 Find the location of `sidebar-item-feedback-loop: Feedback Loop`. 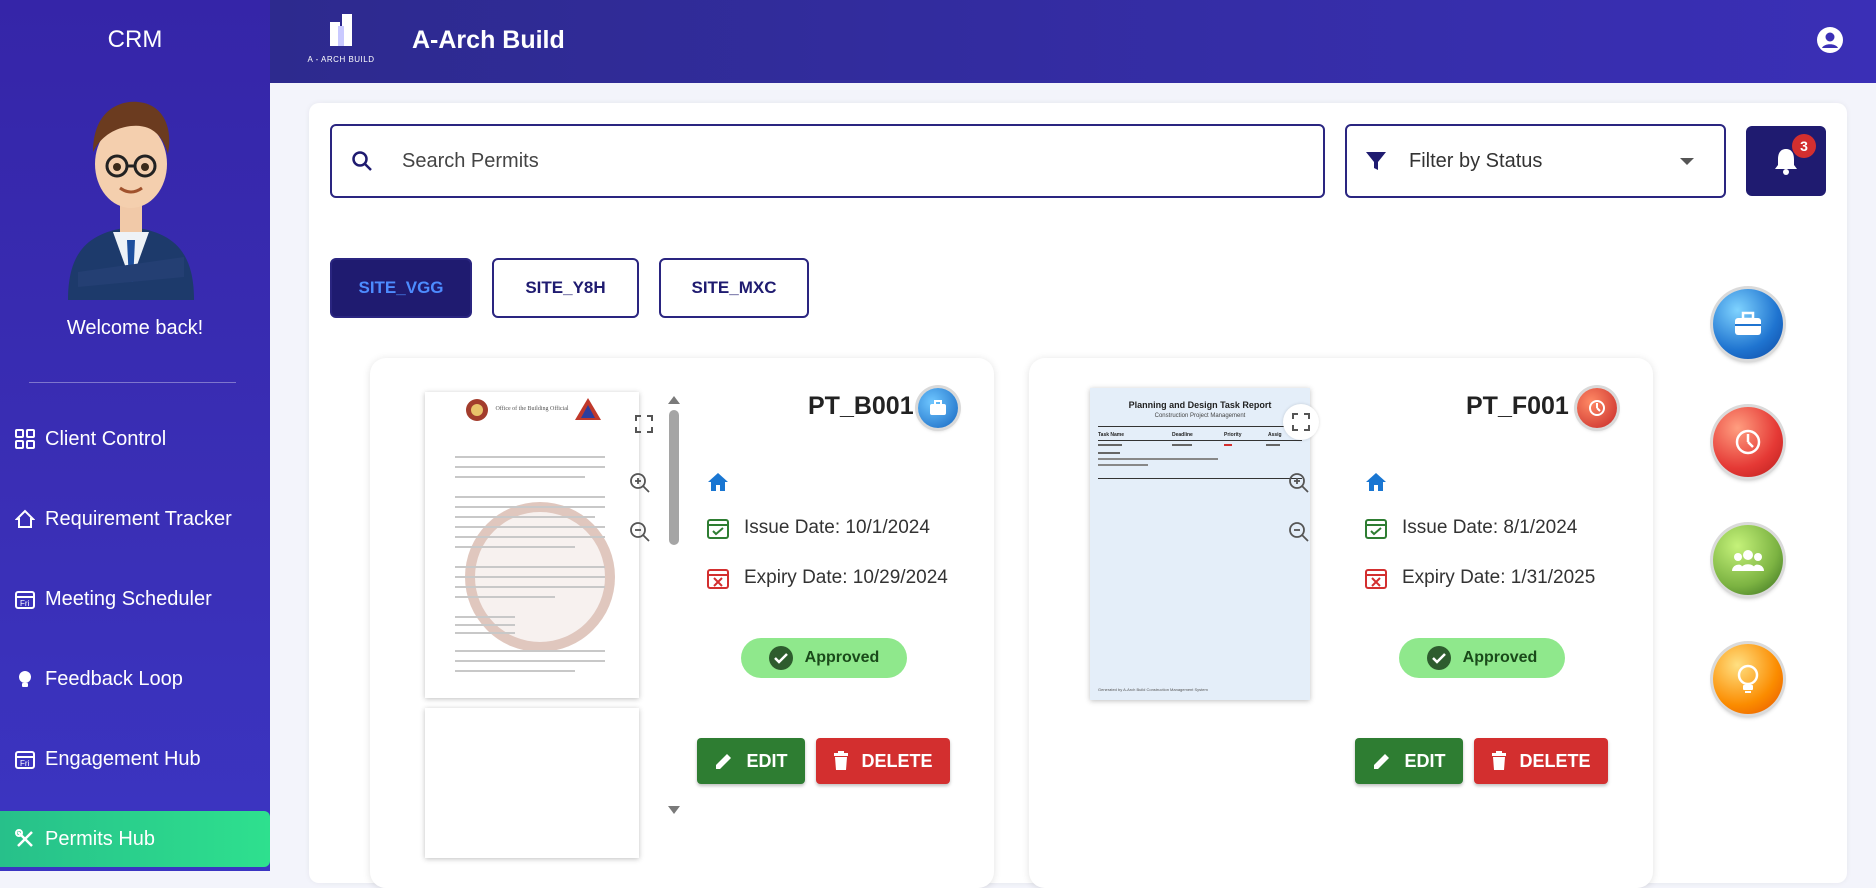

sidebar-item-feedback-loop: Feedback Loop is located at coordinates (135, 679).